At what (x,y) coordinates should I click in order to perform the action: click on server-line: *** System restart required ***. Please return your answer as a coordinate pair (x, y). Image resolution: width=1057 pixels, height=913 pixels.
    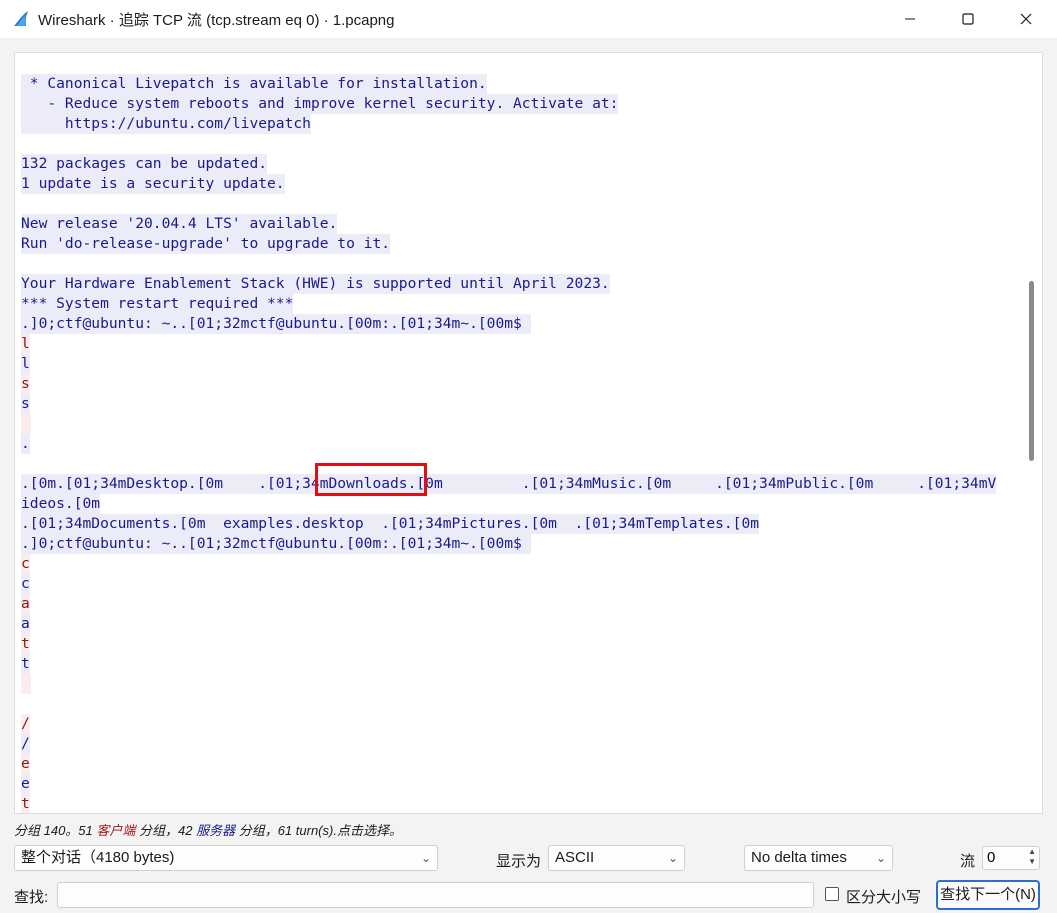
    Looking at the image, I should click on (517, 304).